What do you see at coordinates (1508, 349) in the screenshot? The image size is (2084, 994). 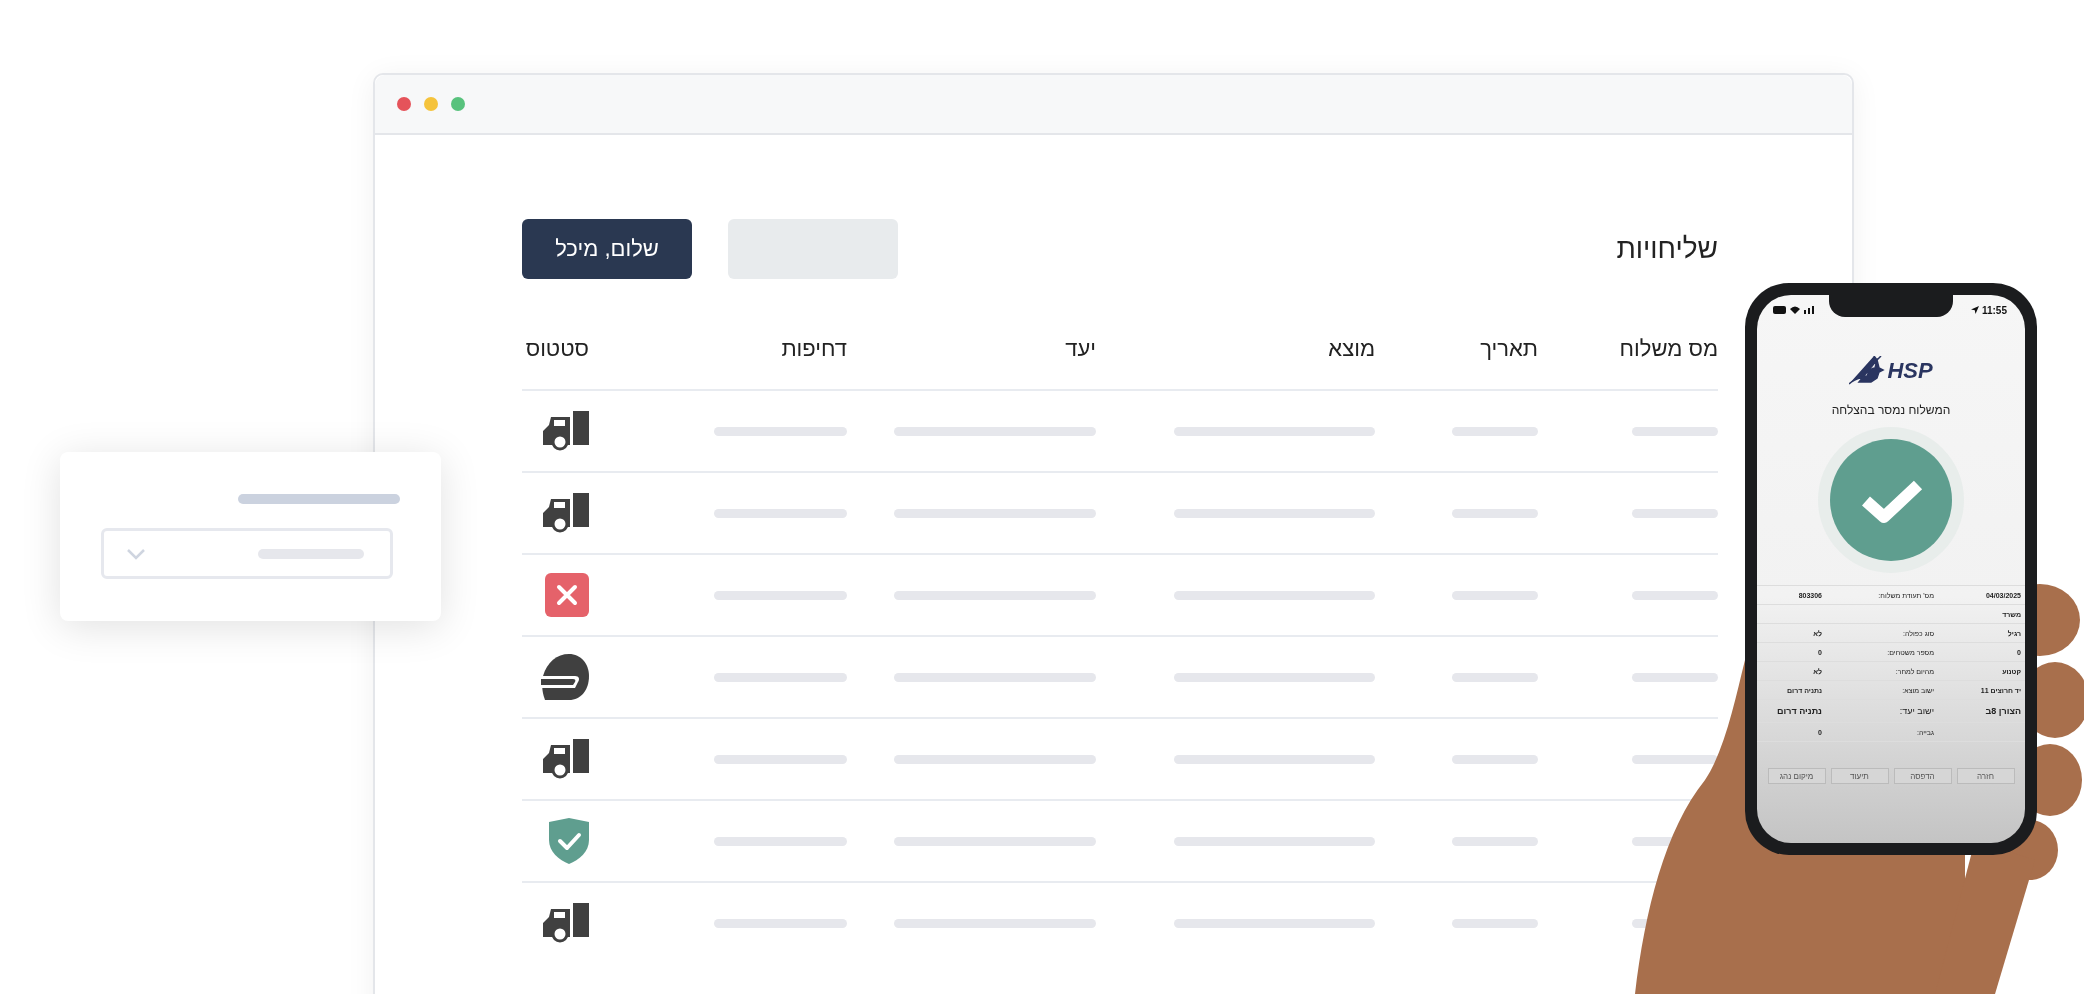 I see `column-header: תאריך` at bounding box center [1508, 349].